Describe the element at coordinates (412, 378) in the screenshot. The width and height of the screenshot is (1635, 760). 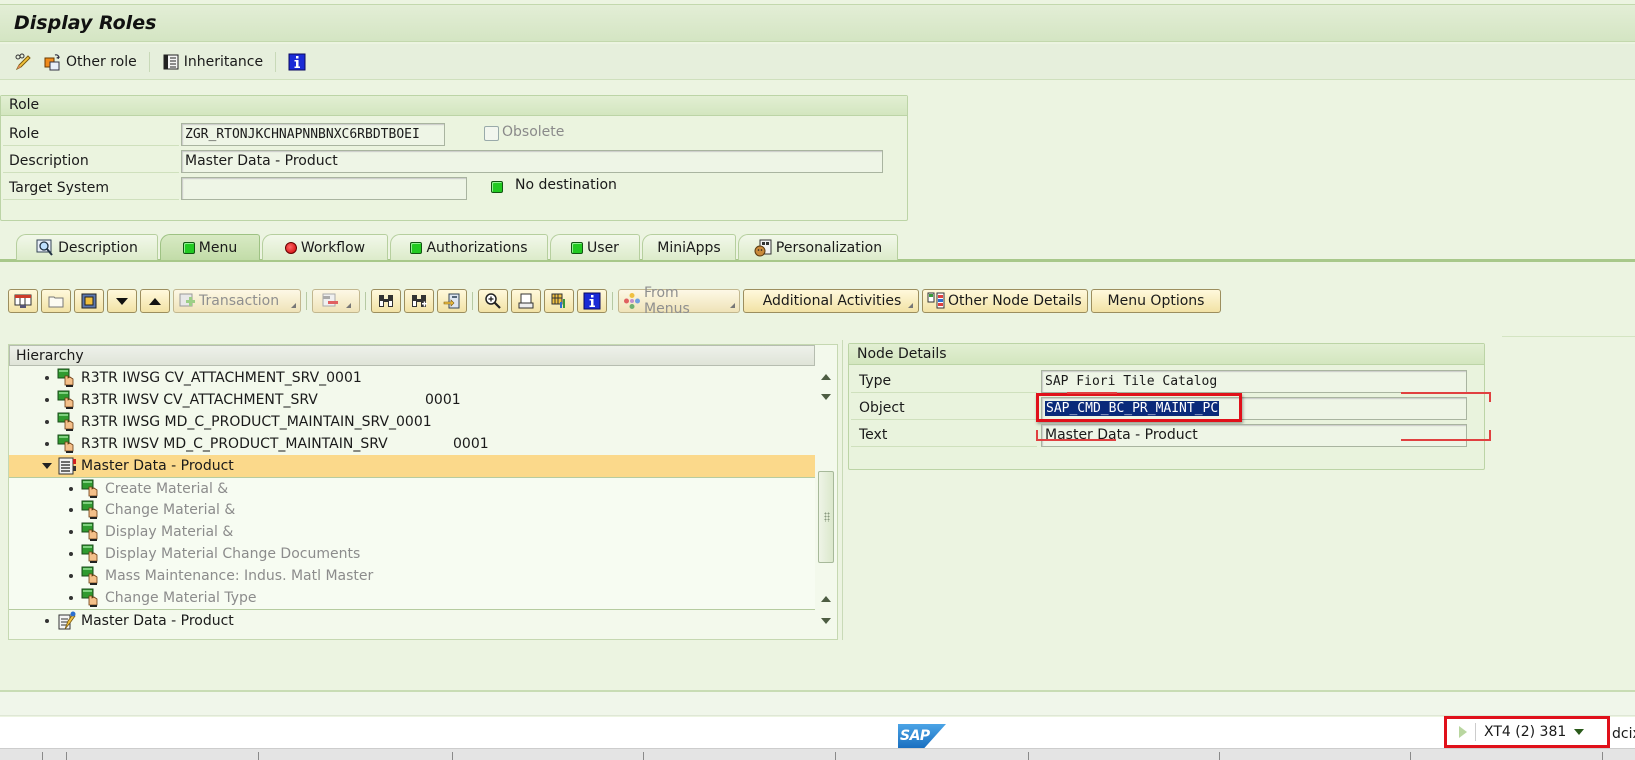
I see `tree-node: R3TR IWSG CV_ATTACHMENT_SRV_0001` at that location.